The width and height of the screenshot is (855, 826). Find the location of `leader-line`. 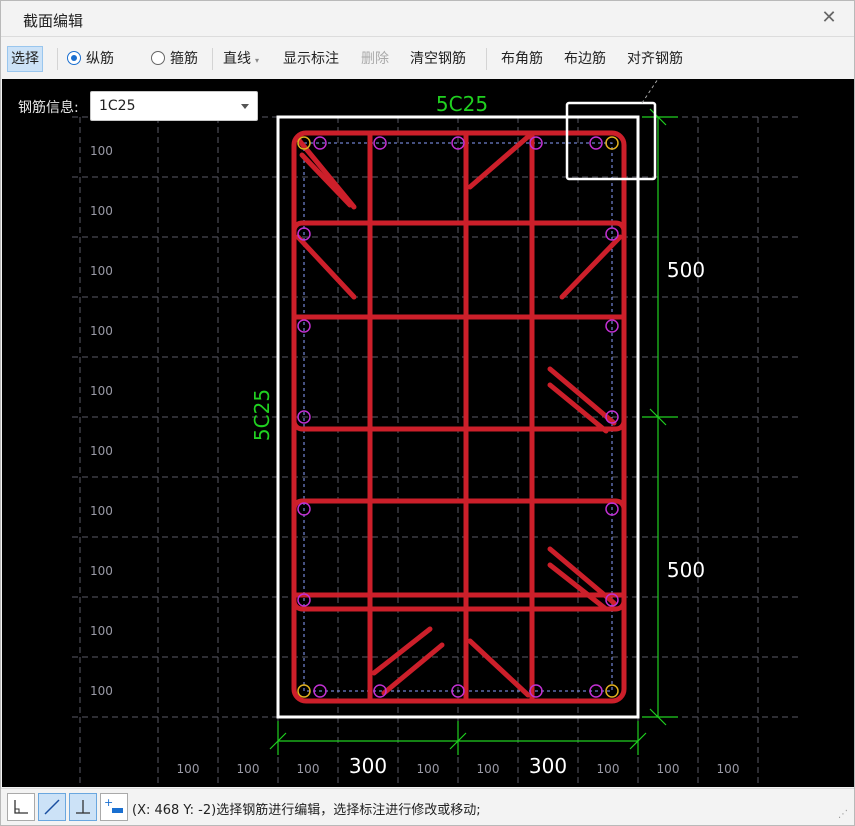

leader-line is located at coordinates (650, 91).